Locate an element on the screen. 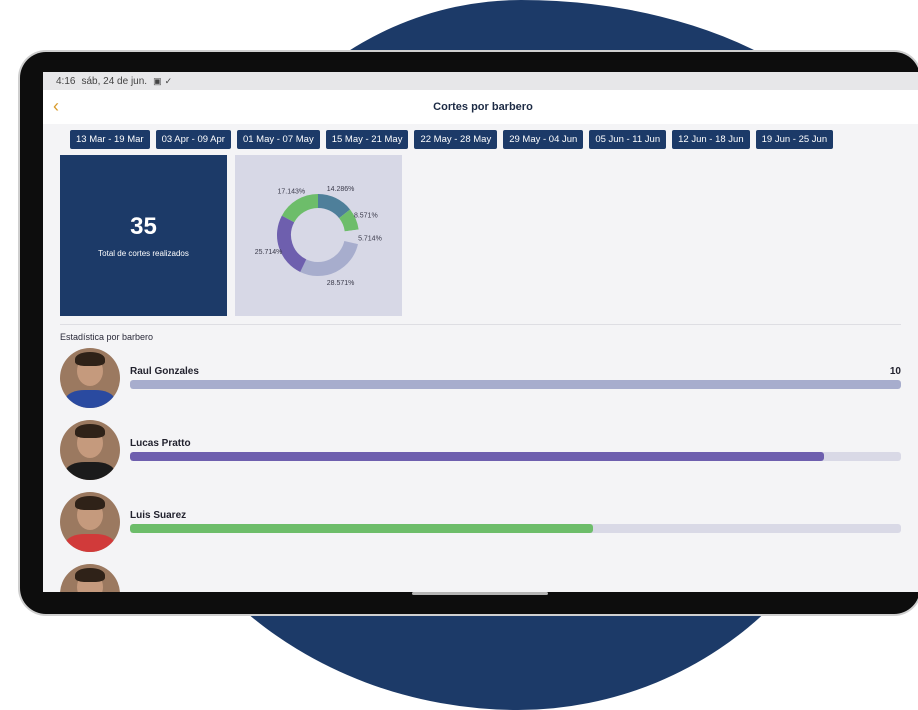 The height and width of the screenshot is (710, 918). week-chip: 19 Jun - 25 Jun is located at coordinates (794, 139).